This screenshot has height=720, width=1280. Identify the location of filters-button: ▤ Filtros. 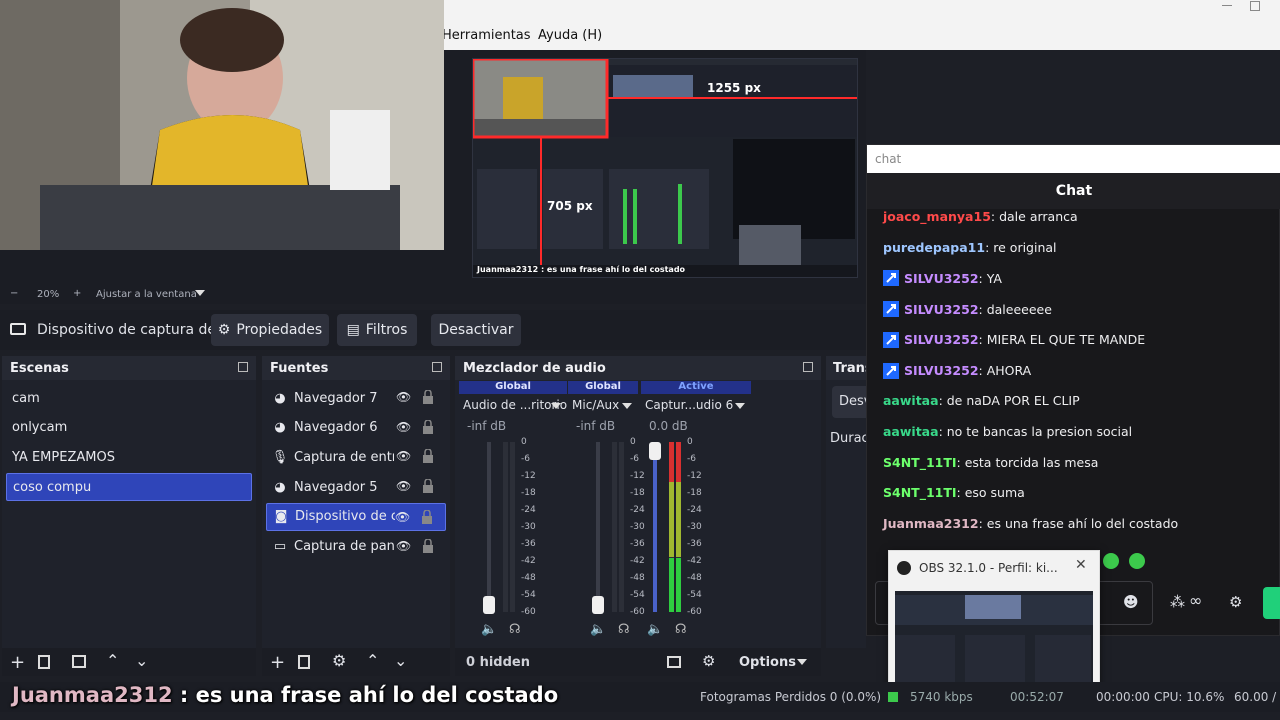
(377, 330).